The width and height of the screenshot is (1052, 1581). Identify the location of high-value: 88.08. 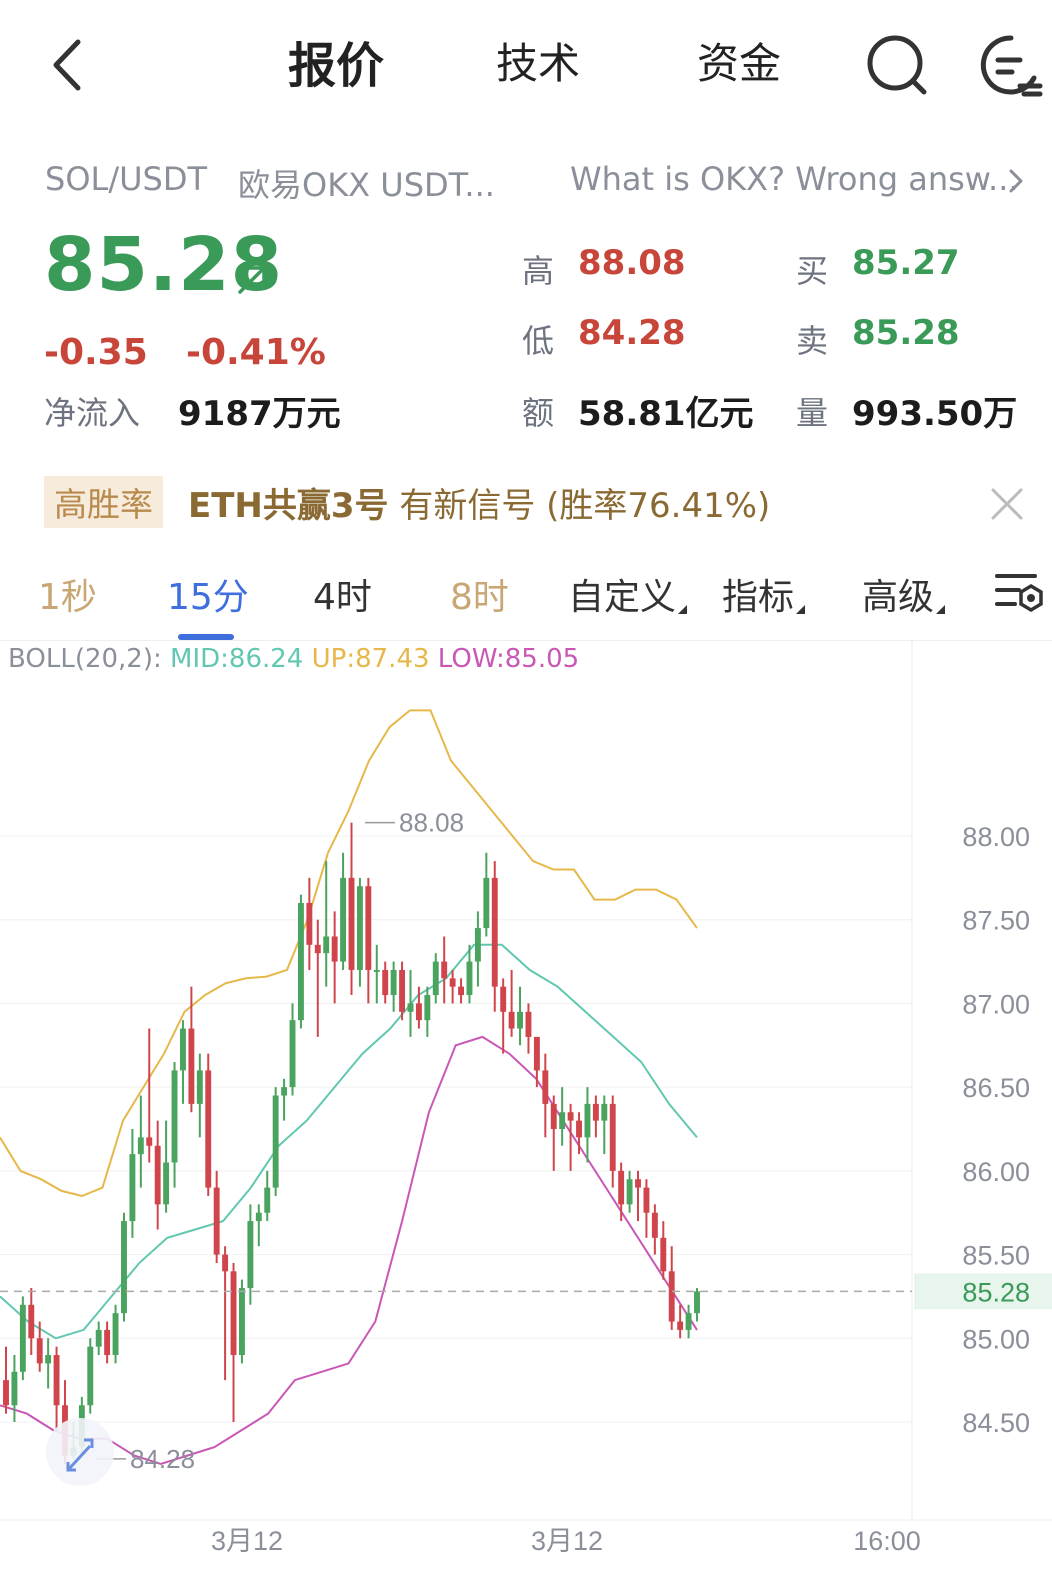
(632, 263).